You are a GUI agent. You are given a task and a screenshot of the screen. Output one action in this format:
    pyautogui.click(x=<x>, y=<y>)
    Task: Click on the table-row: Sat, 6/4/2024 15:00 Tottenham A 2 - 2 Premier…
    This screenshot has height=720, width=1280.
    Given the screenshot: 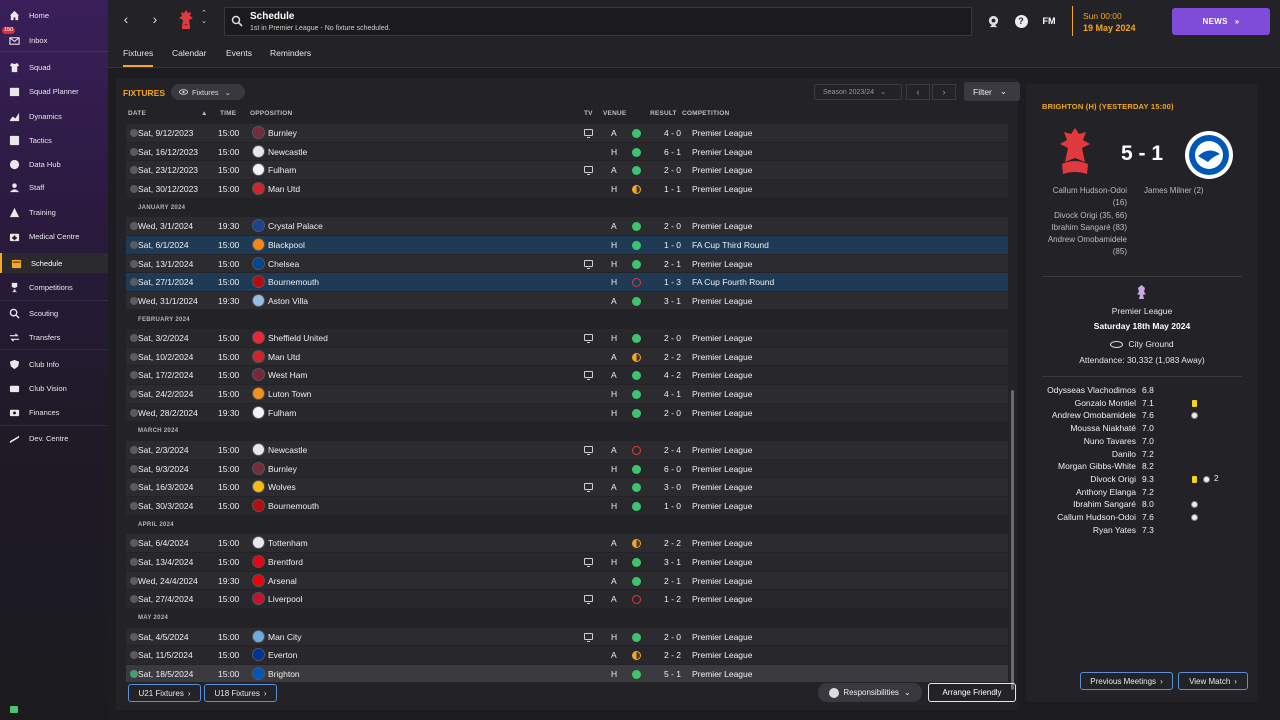 What is the action you would take?
    pyautogui.click(x=567, y=543)
    